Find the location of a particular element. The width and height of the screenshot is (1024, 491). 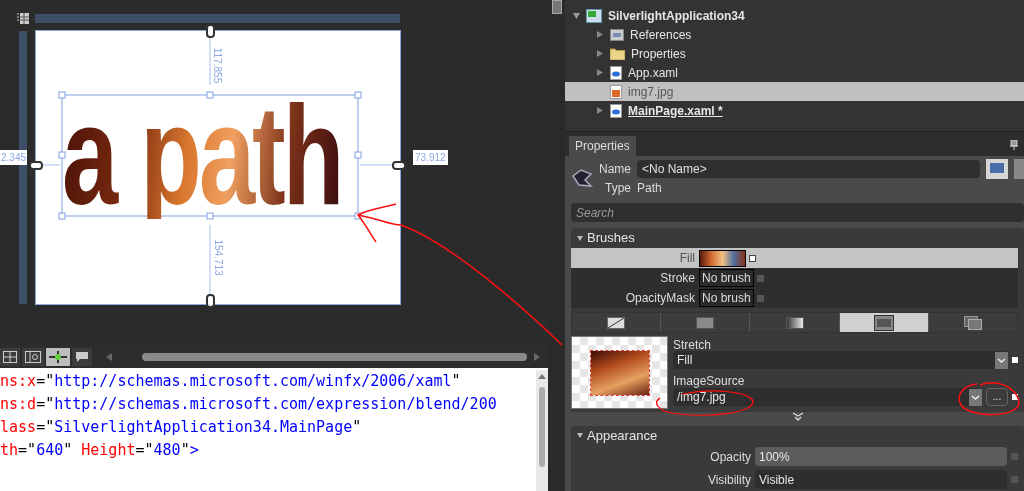

comment-icon is located at coordinates (82, 356).